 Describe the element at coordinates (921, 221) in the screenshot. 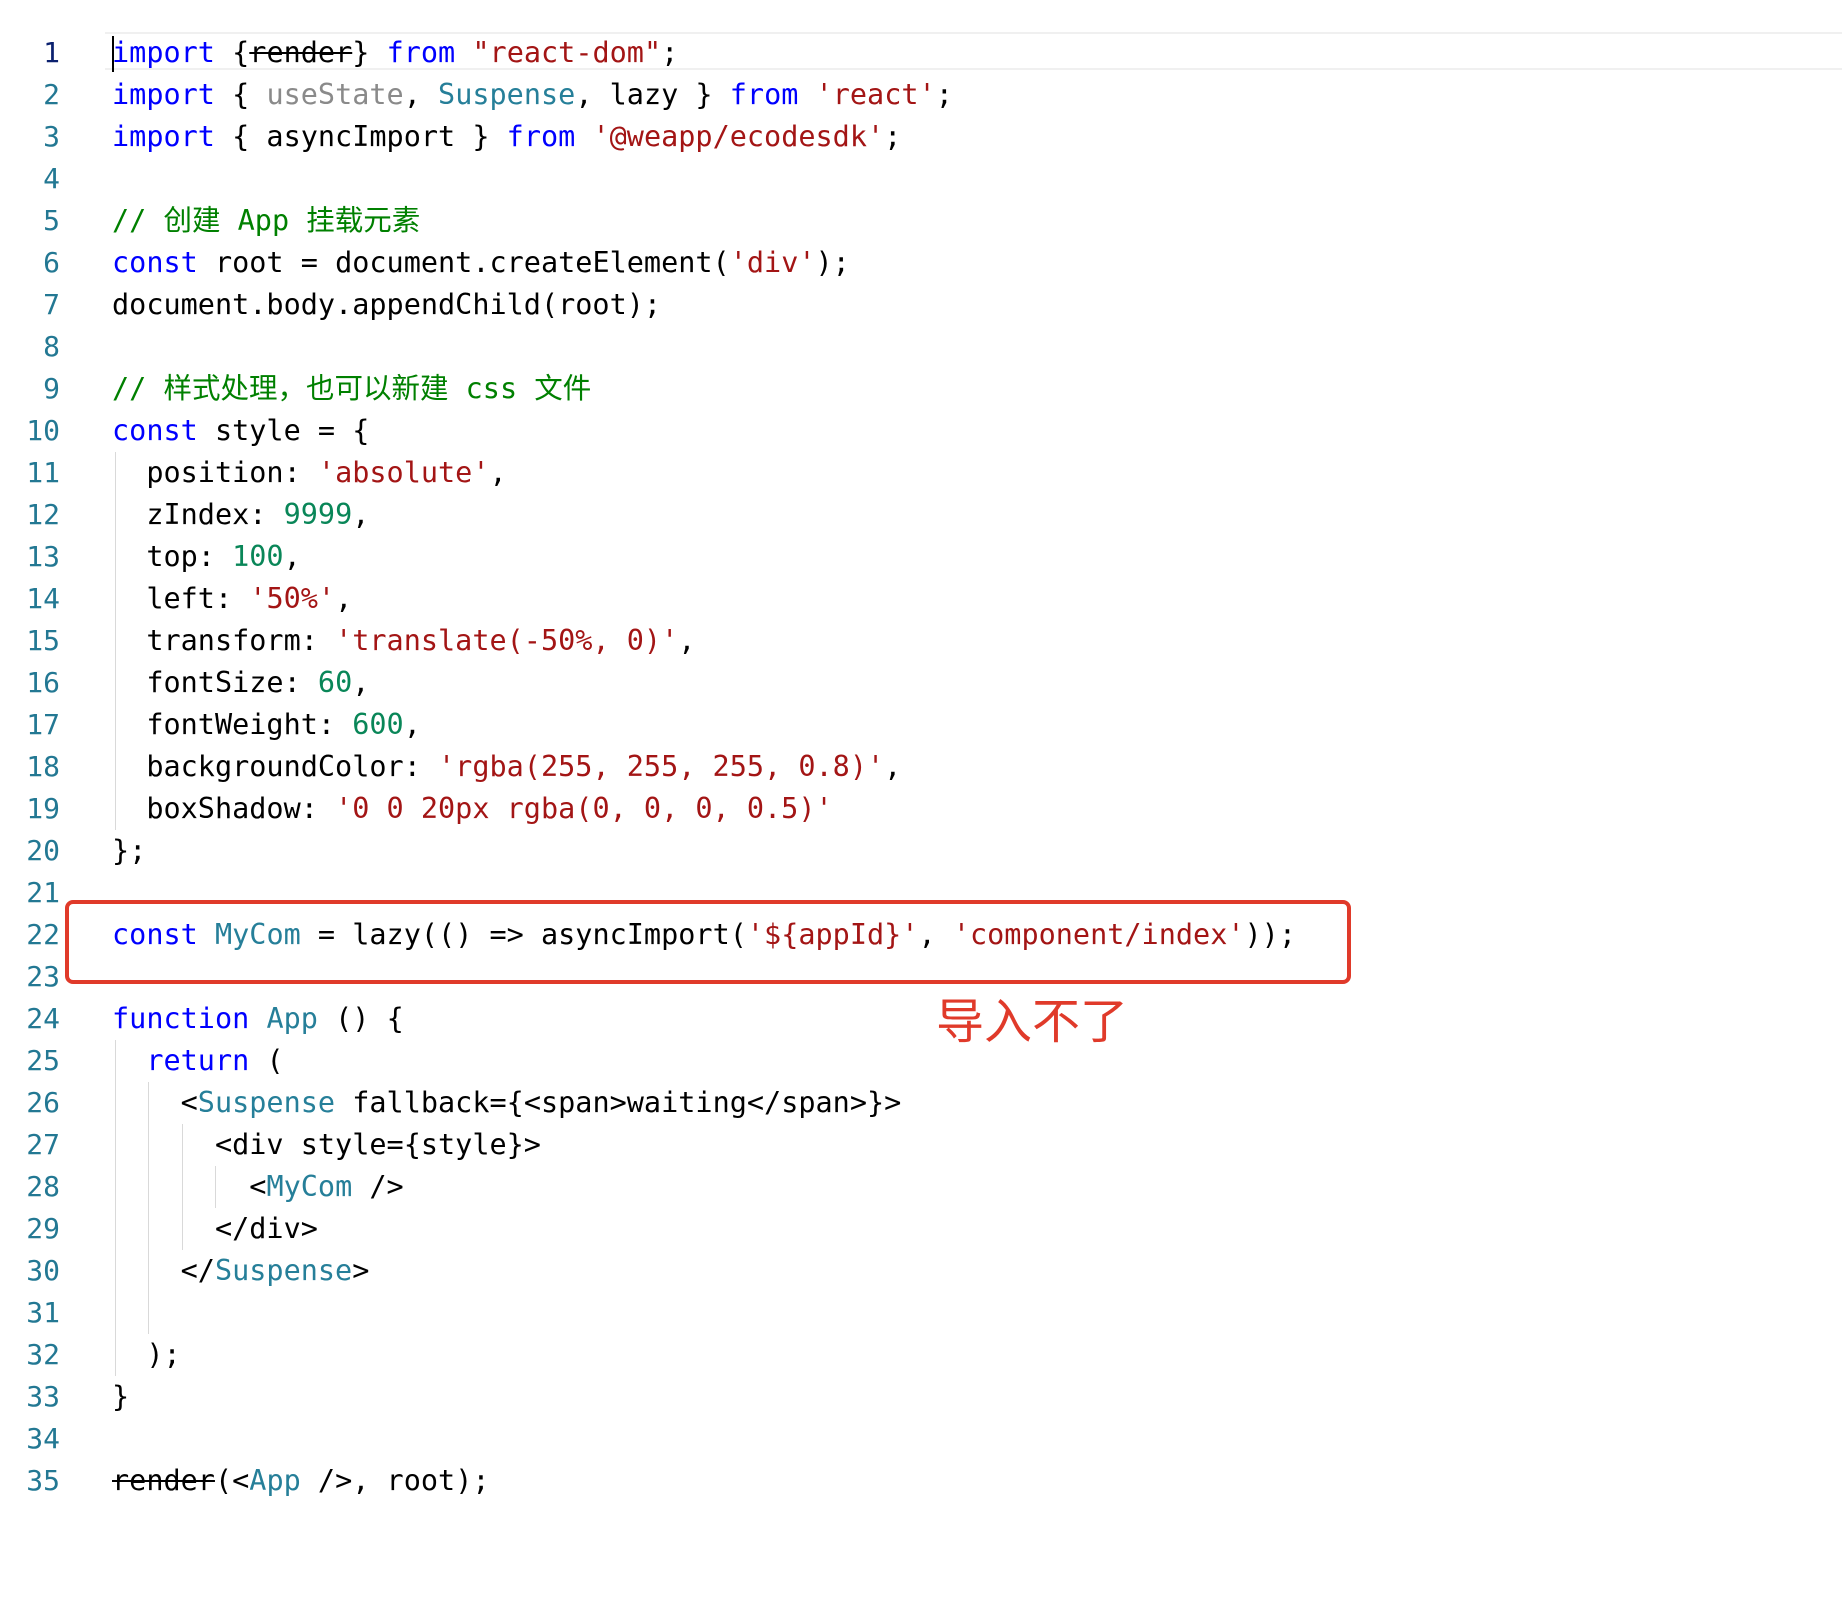

I see `code-line-5: 5 // 创建 App 挂载元素` at that location.